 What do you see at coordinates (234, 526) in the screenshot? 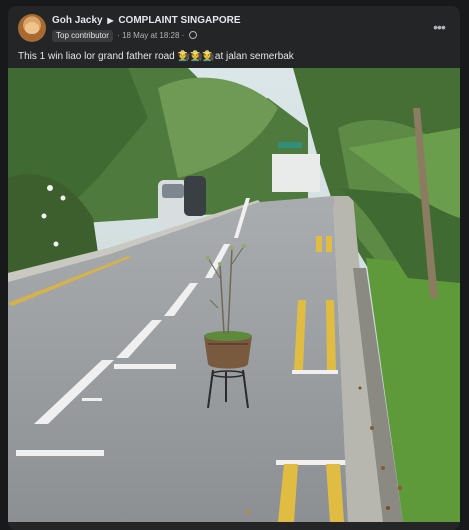
I see `post-footer` at bounding box center [234, 526].